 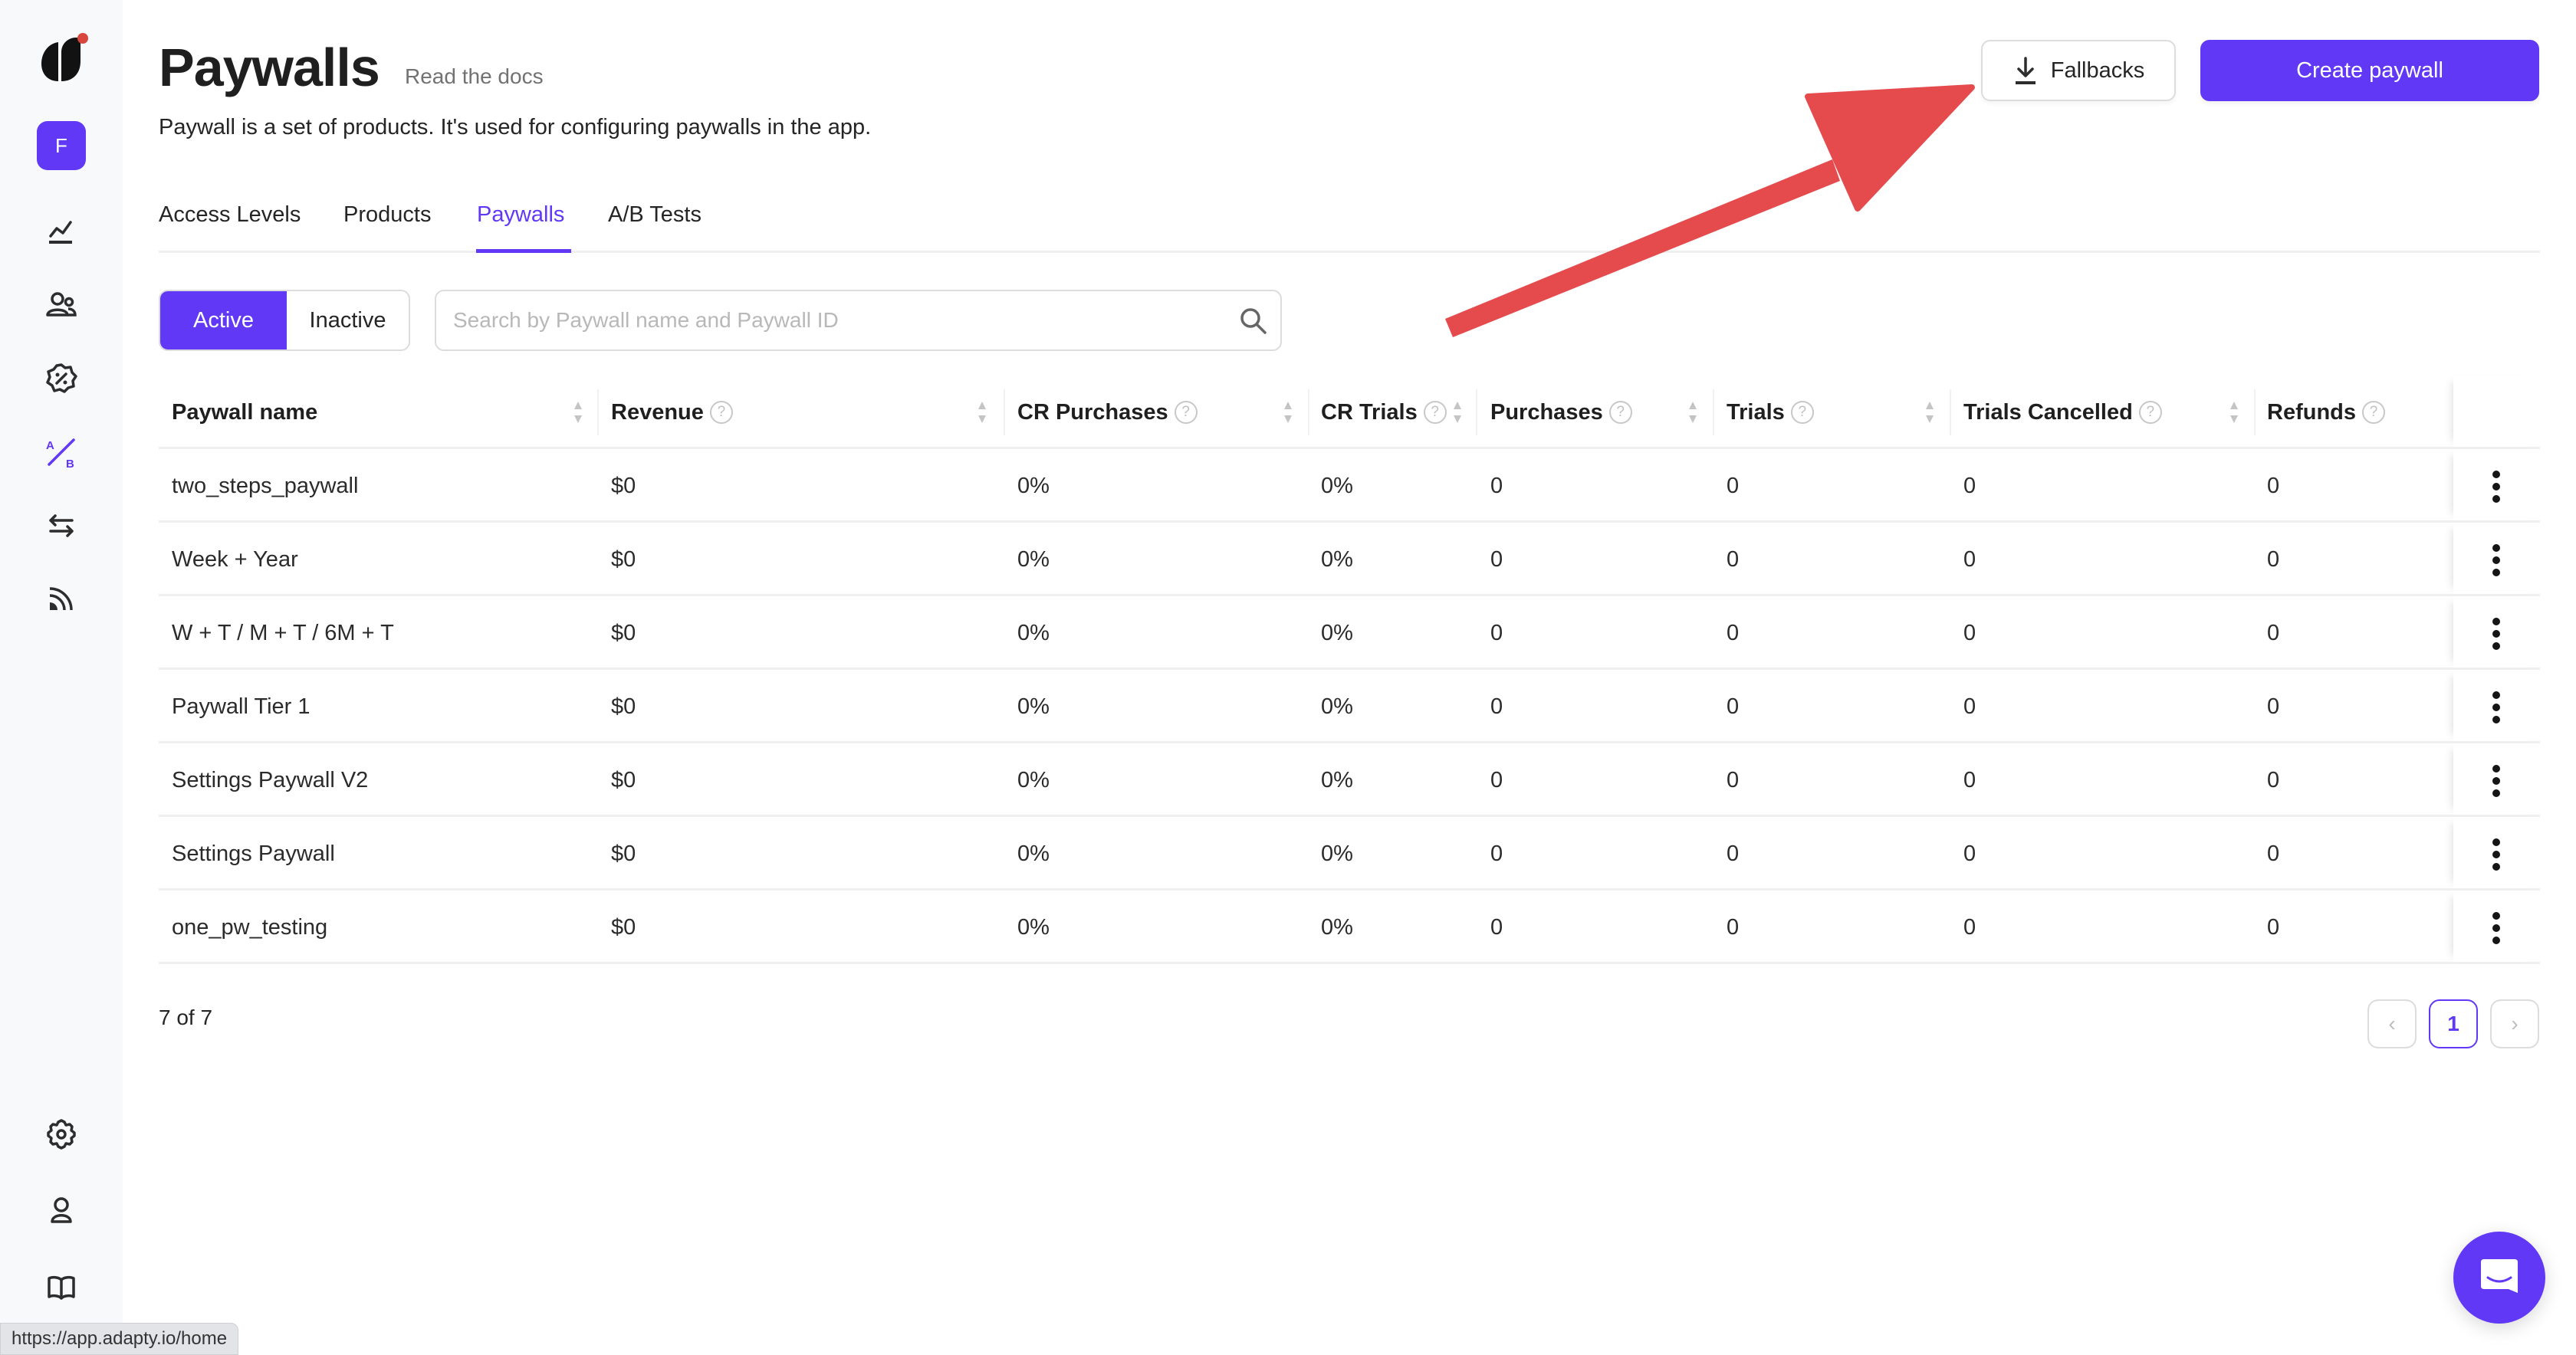 I want to click on table-row: W + T / M + T / 6M + T $0 0% 0% 0 0 0 0, so click(x=1349, y=633).